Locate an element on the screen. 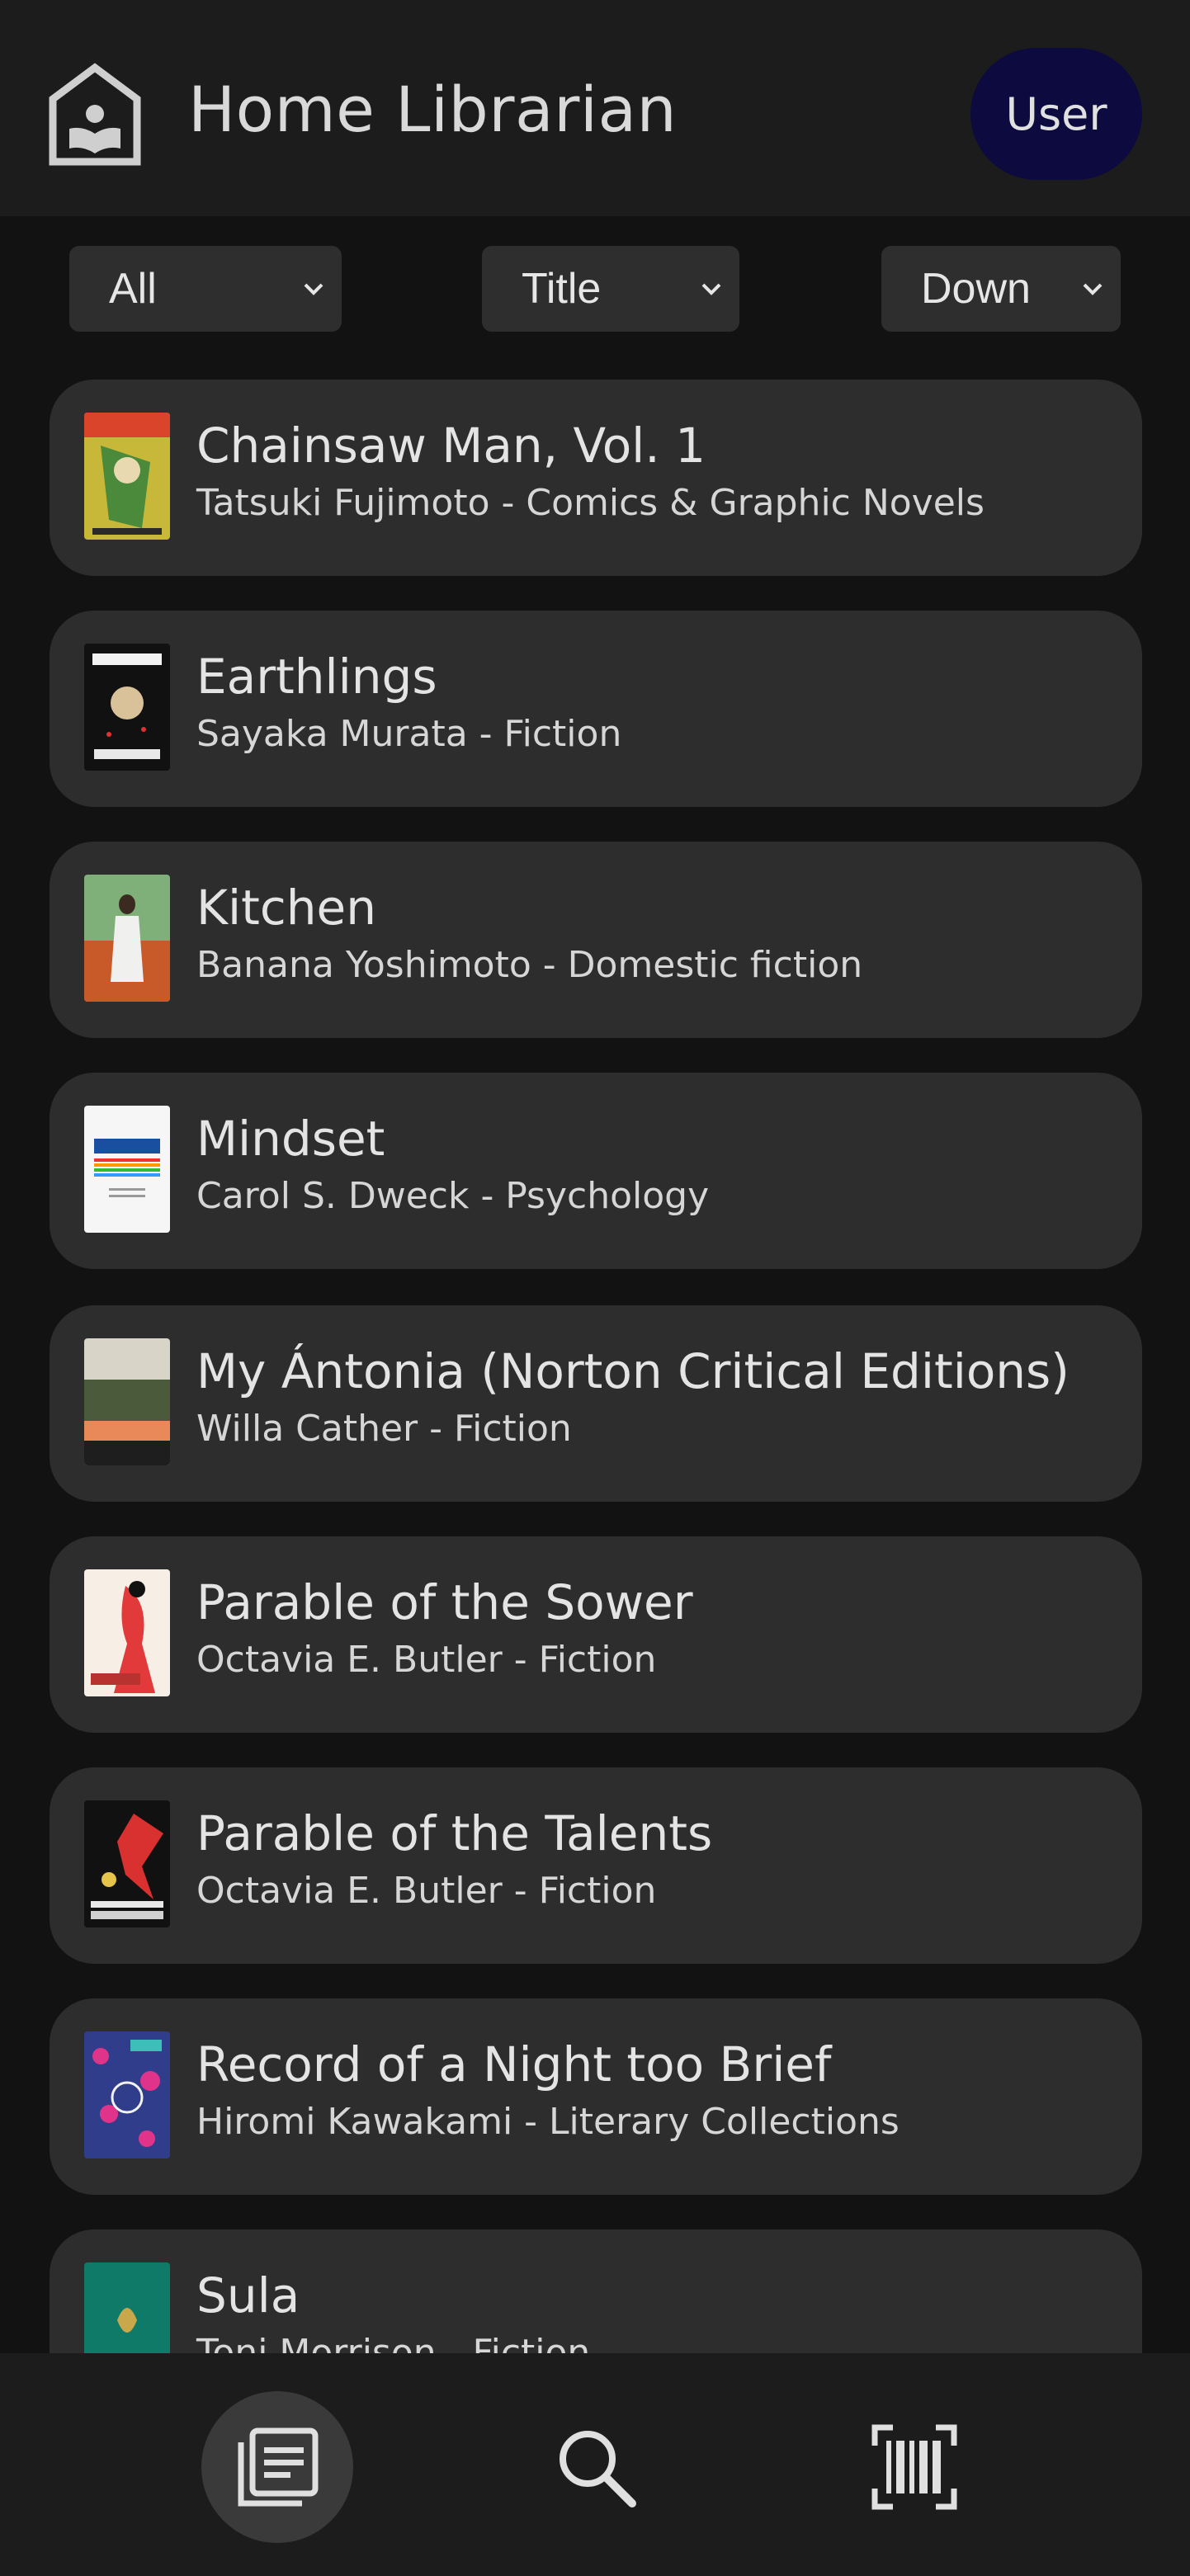 This screenshot has width=1190, height=2576. book-author-genre: Carol S. Dweck - Psychology is located at coordinates (453, 1196).